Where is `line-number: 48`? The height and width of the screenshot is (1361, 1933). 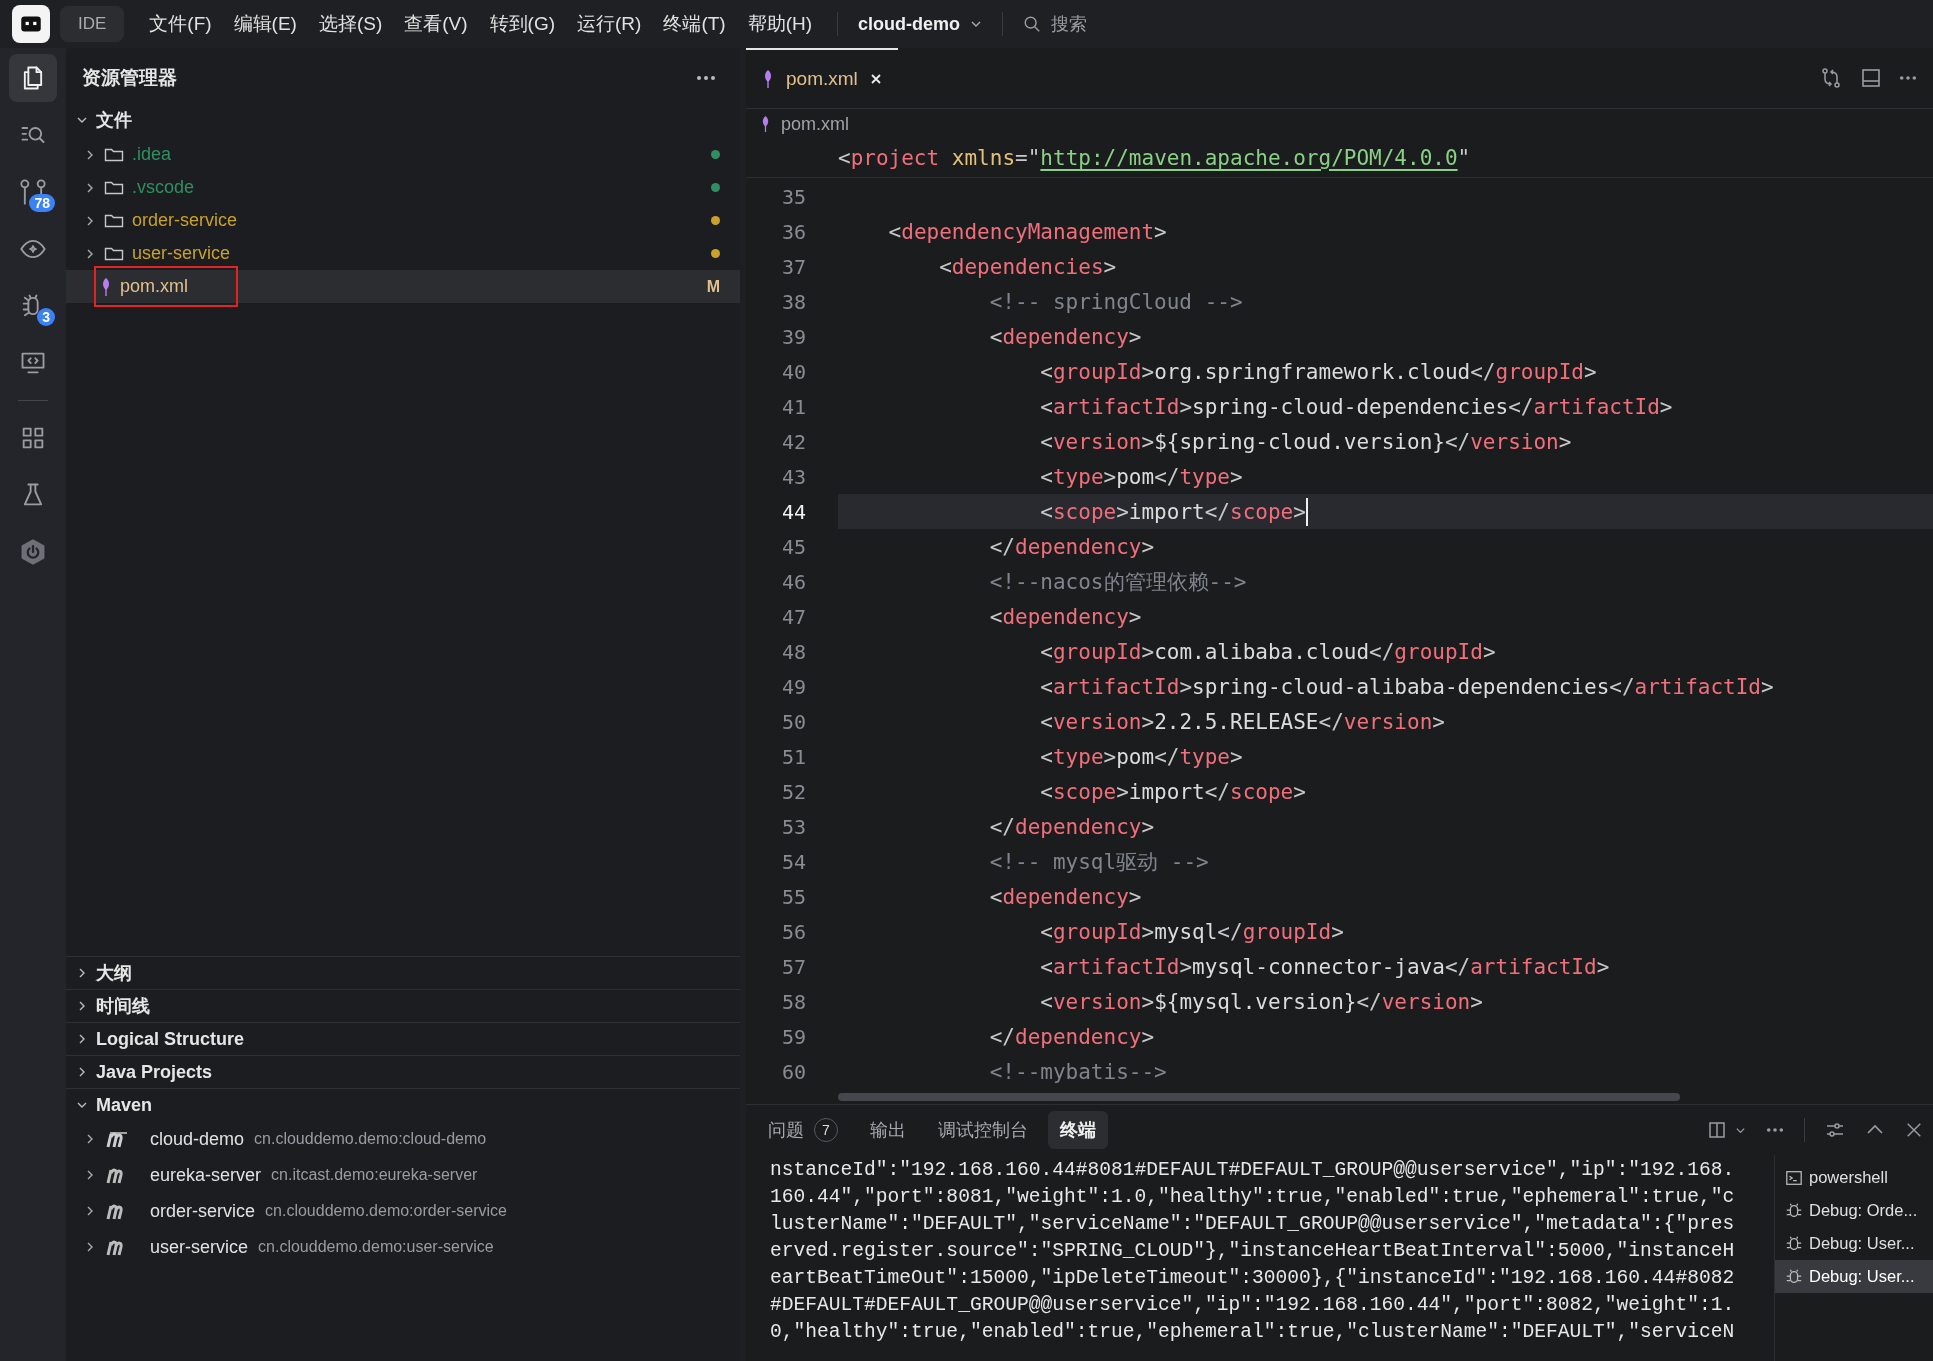 line-number: 48 is located at coordinates (793, 651).